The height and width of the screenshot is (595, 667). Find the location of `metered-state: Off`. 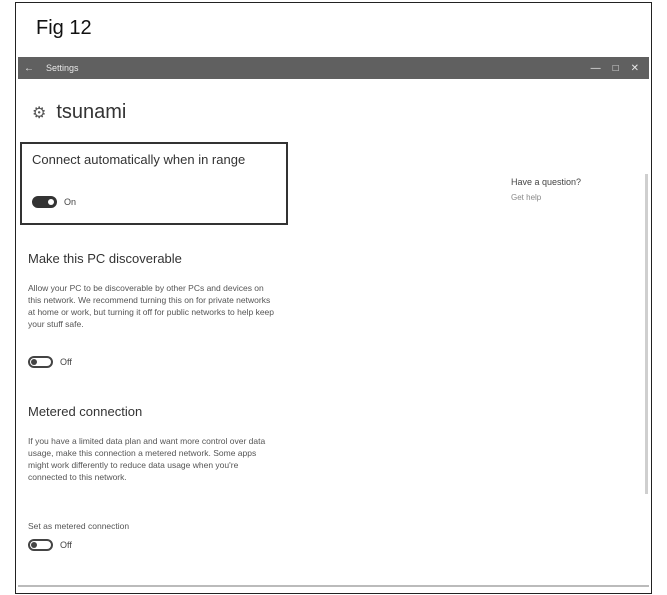

metered-state: Off is located at coordinates (66, 545).